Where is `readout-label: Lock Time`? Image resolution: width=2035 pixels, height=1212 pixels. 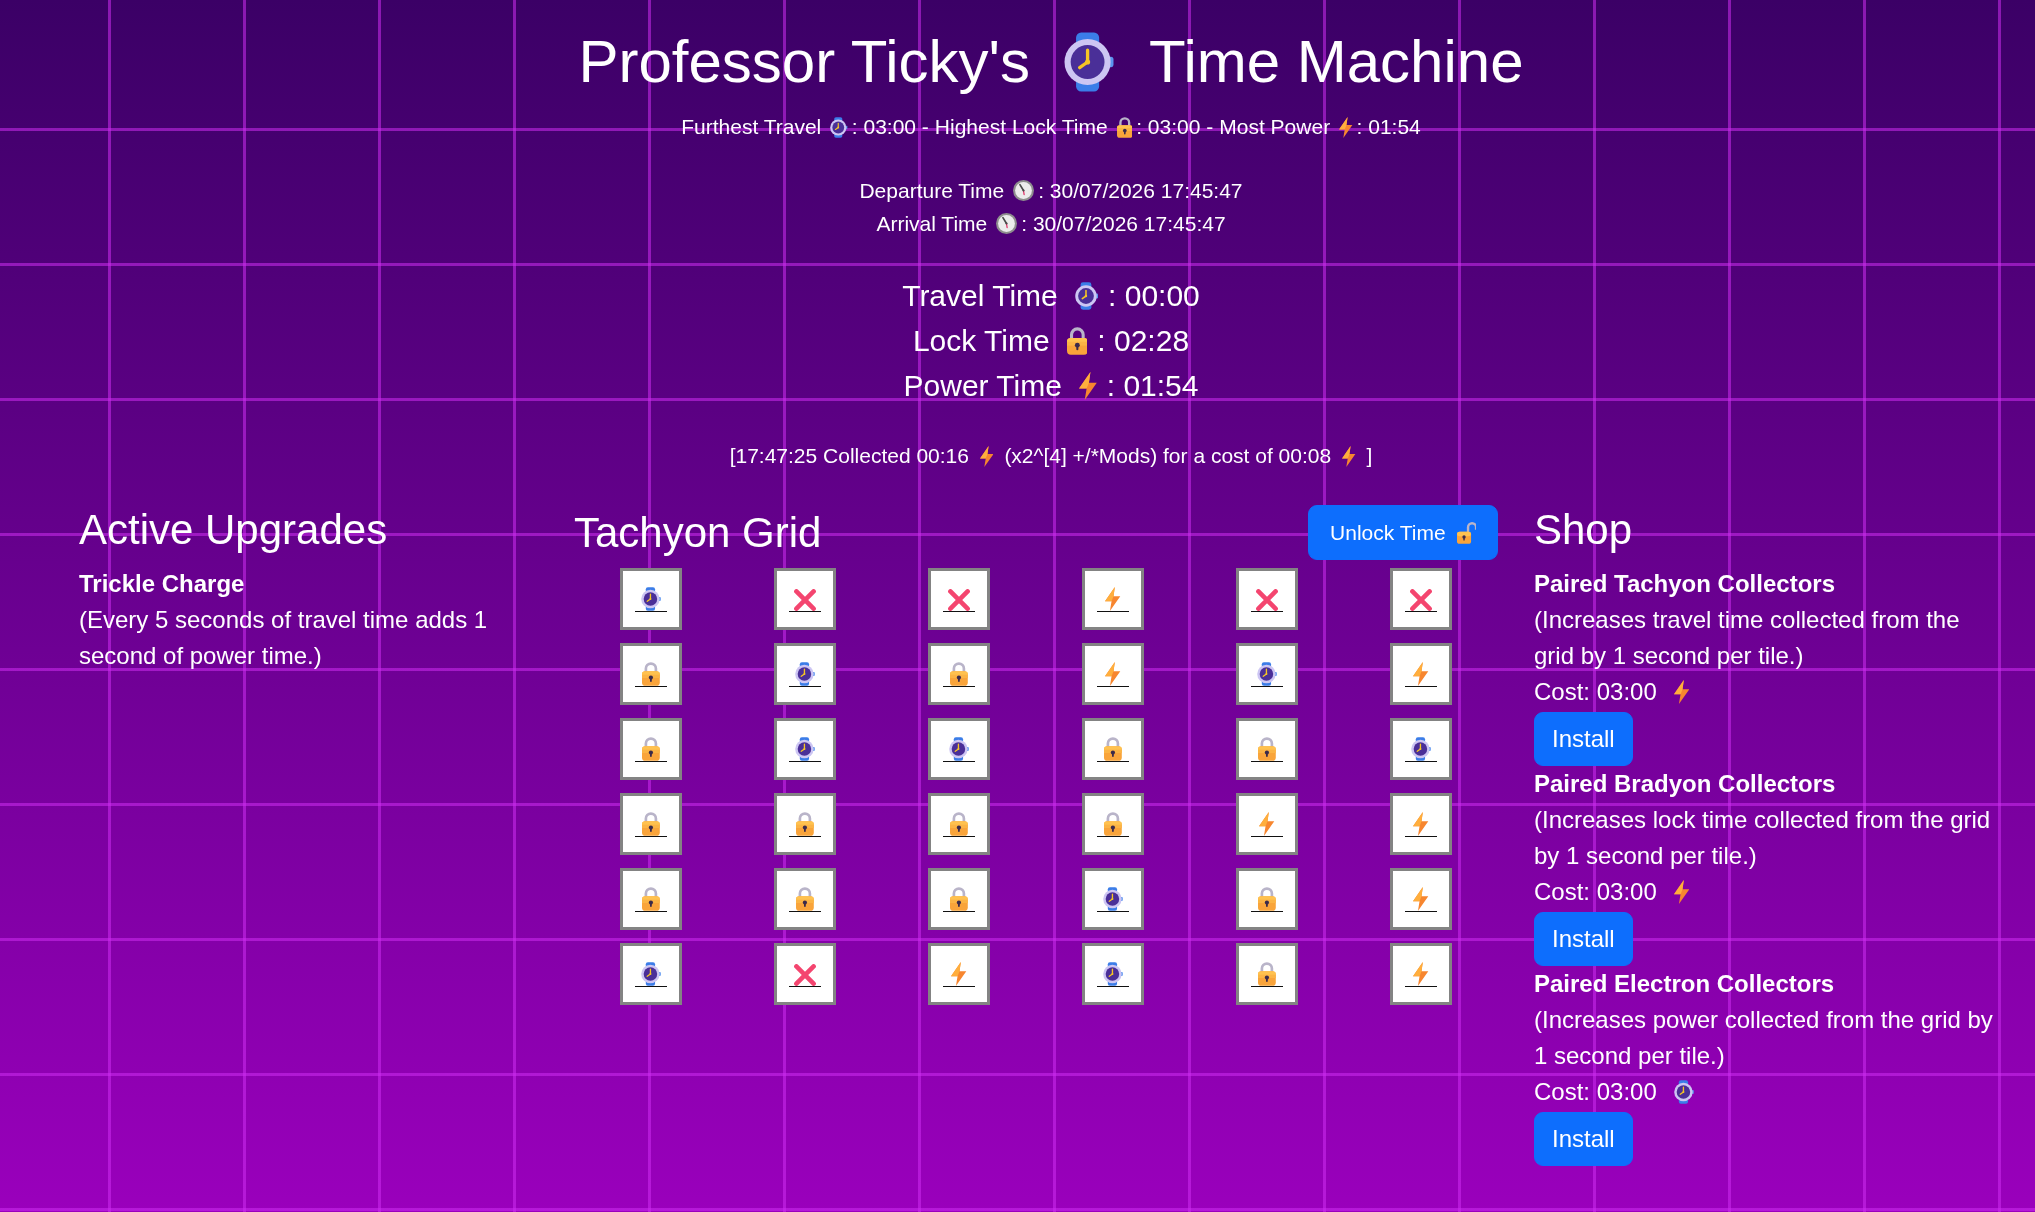 readout-label: Lock Time is located at coordinates (981, 341).